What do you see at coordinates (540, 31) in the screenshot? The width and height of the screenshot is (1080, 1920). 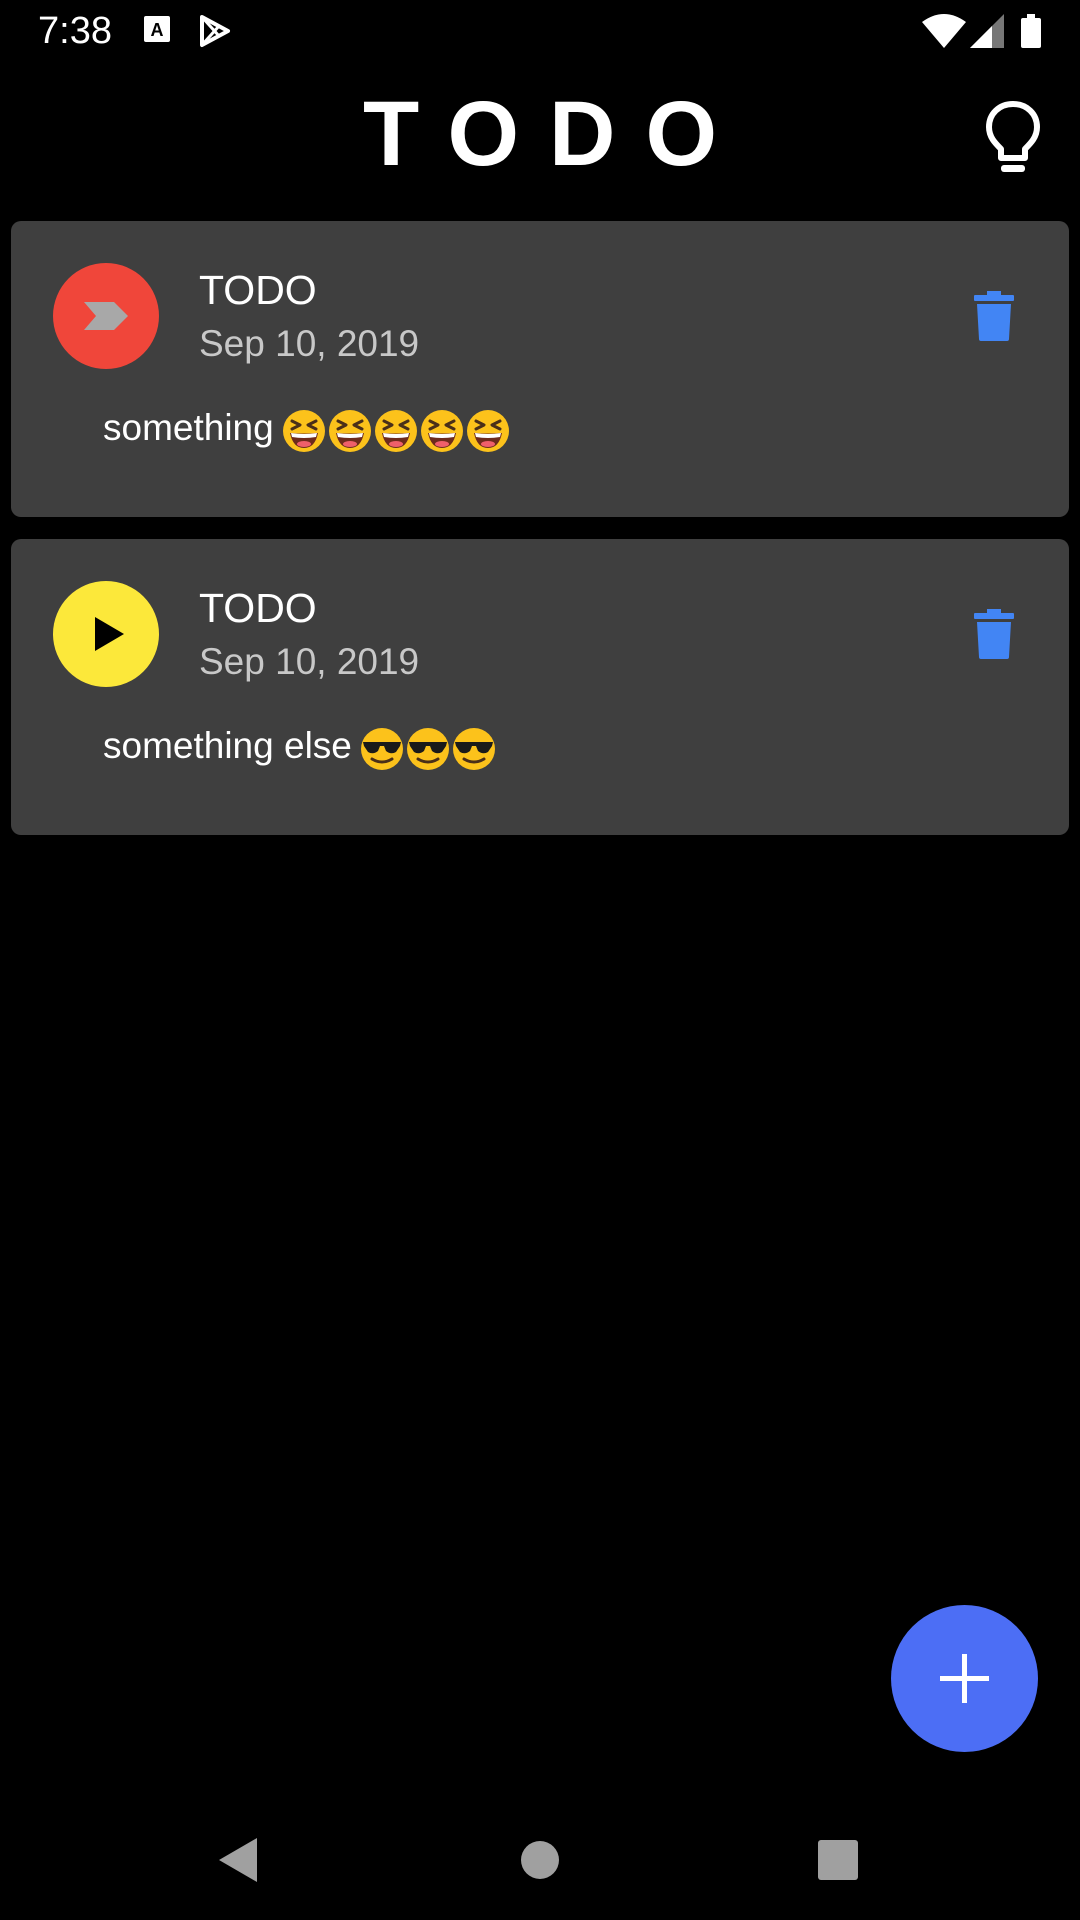 I see `status-bar: 7:38 A` at bounding box center [540, 31].